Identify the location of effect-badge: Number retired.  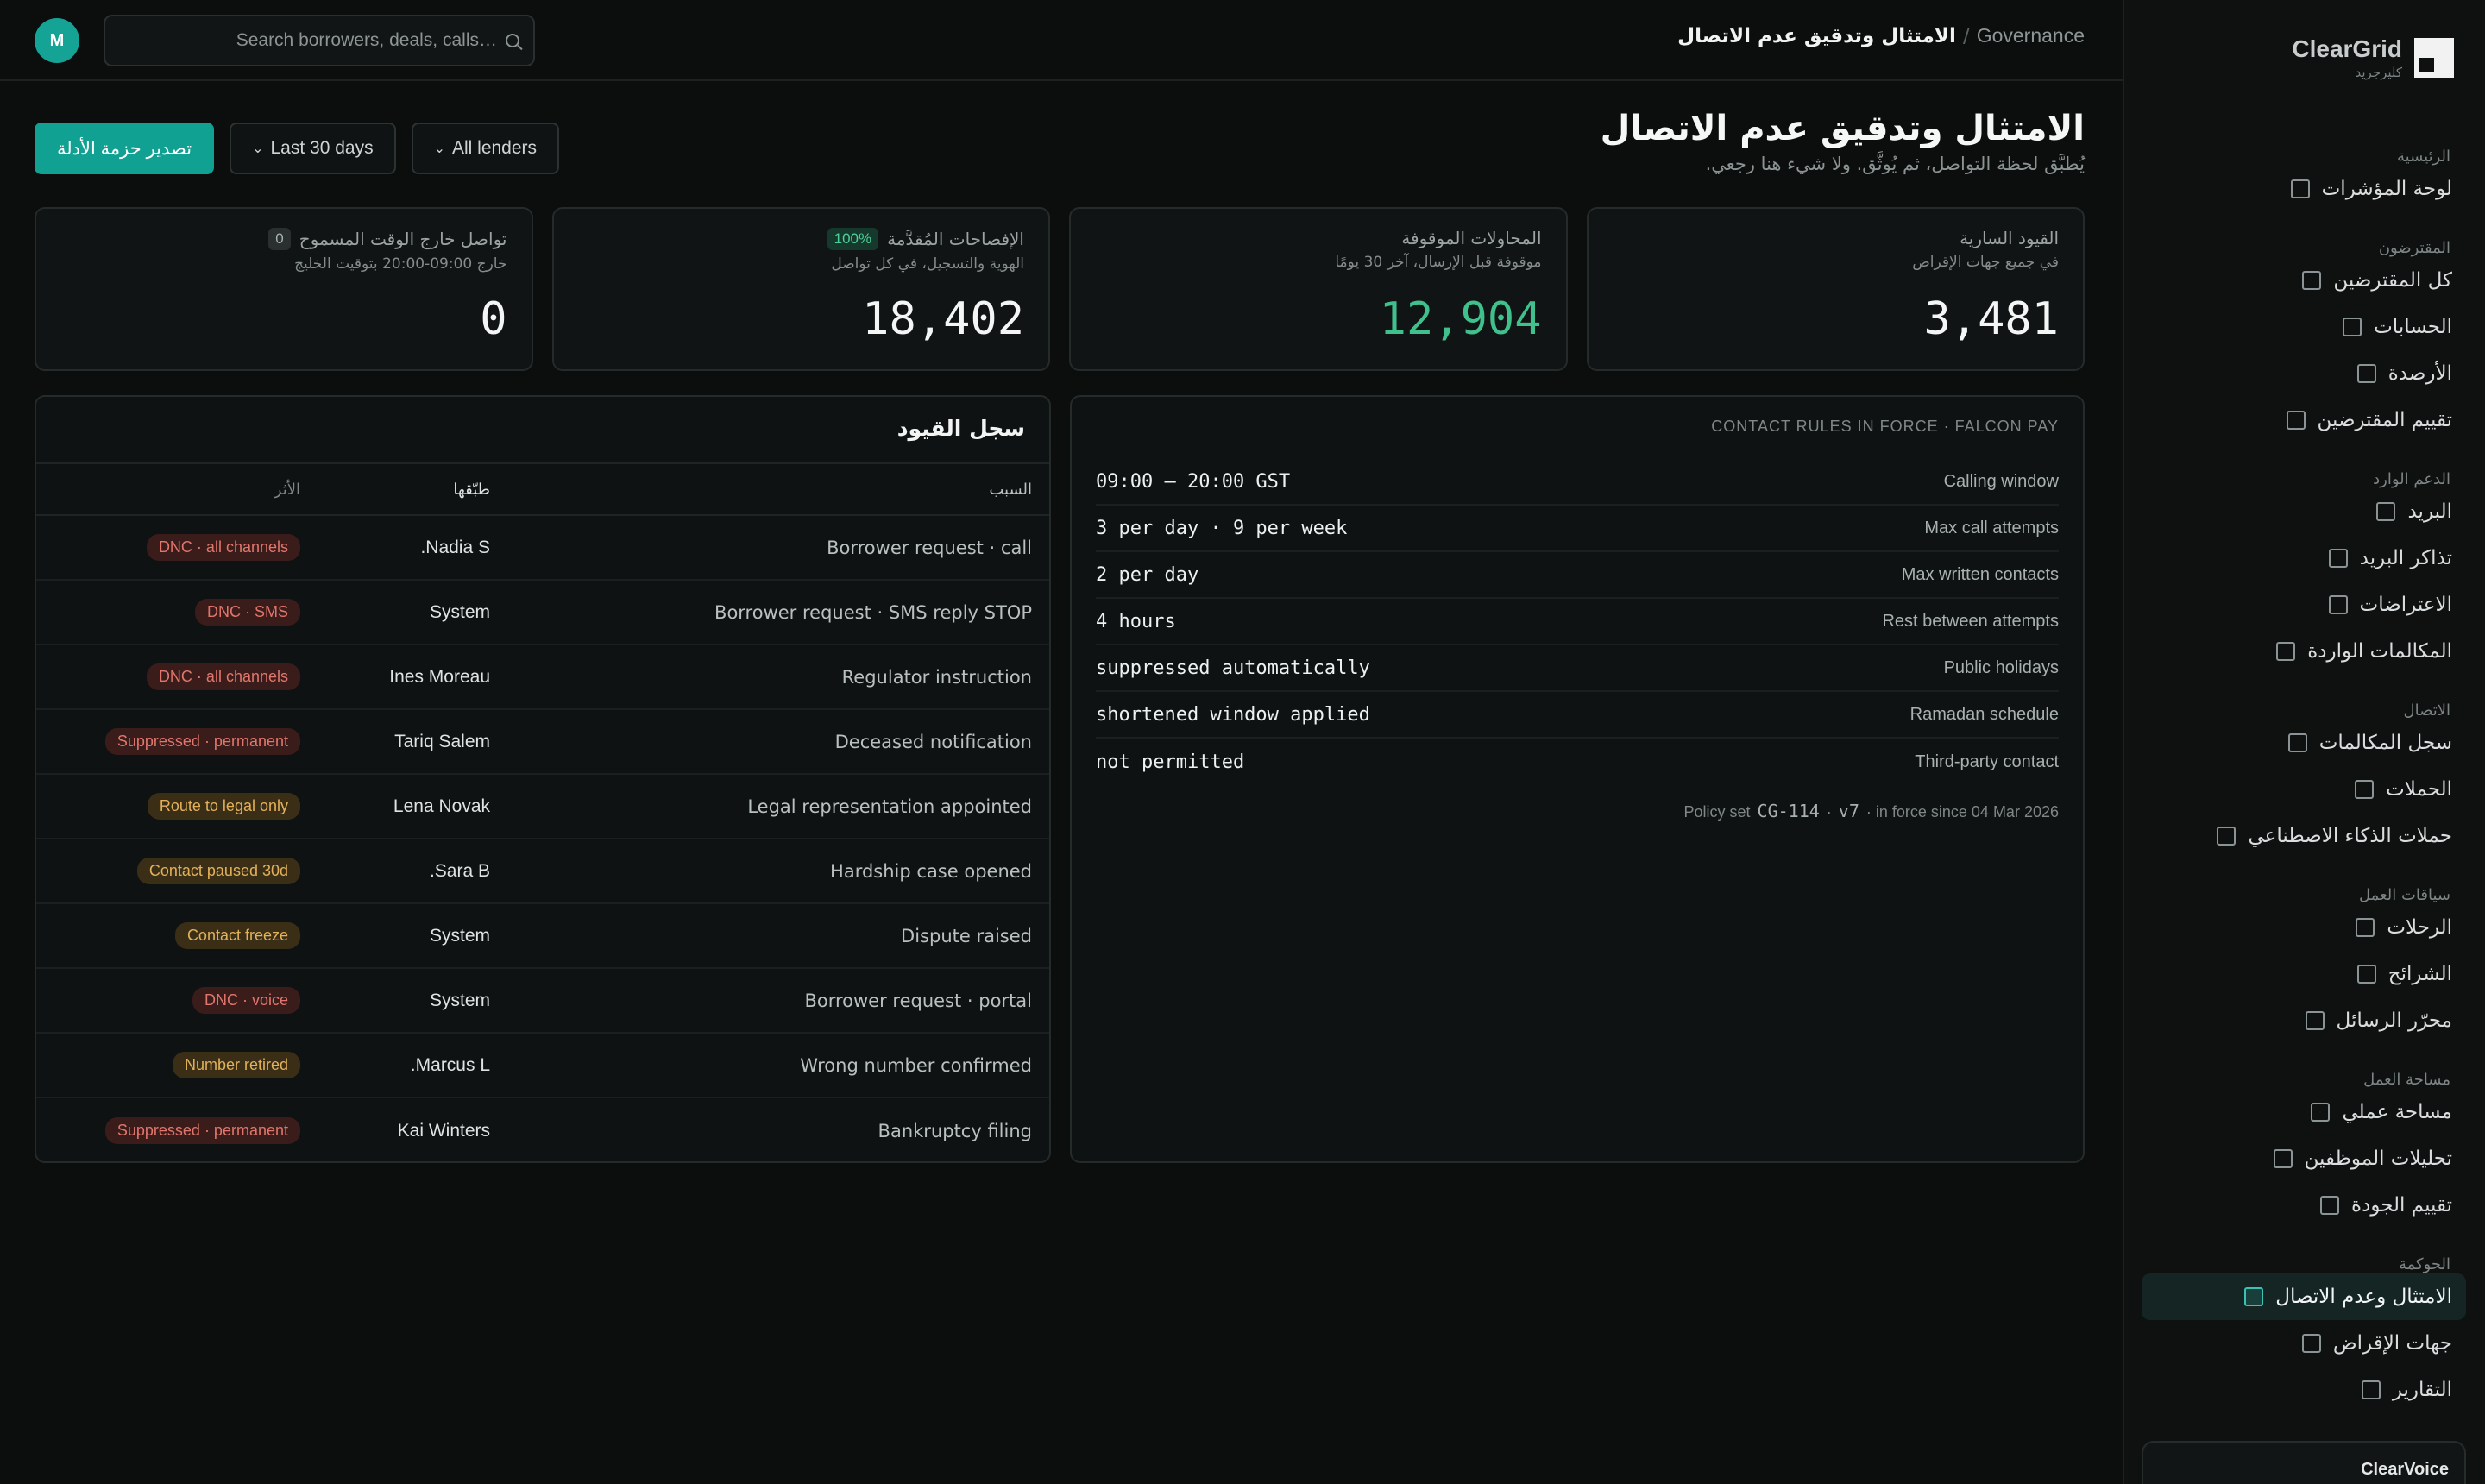
(236, 1065).